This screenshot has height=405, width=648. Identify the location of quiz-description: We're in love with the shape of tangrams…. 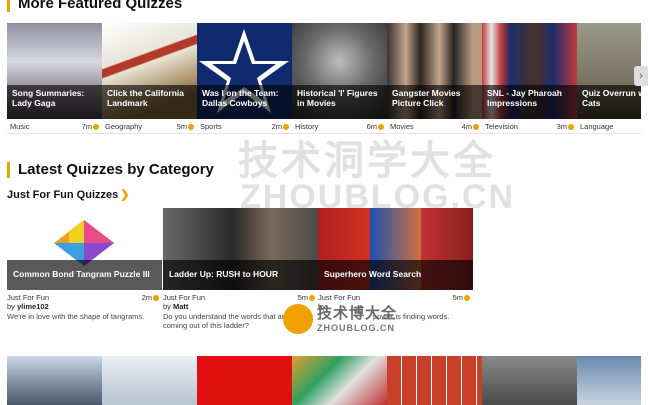
(76, 316).